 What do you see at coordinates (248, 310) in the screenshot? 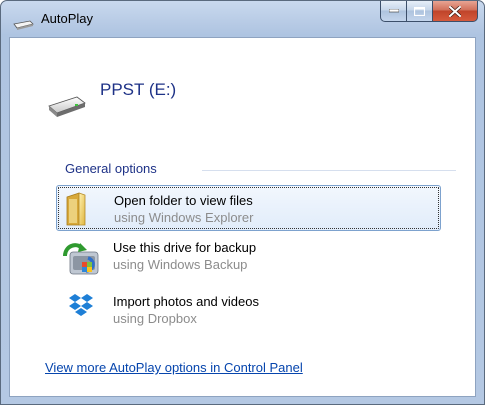
I see `option-import-photos: Import photos and videos using Dropbox` at bounding box center [248, 310].